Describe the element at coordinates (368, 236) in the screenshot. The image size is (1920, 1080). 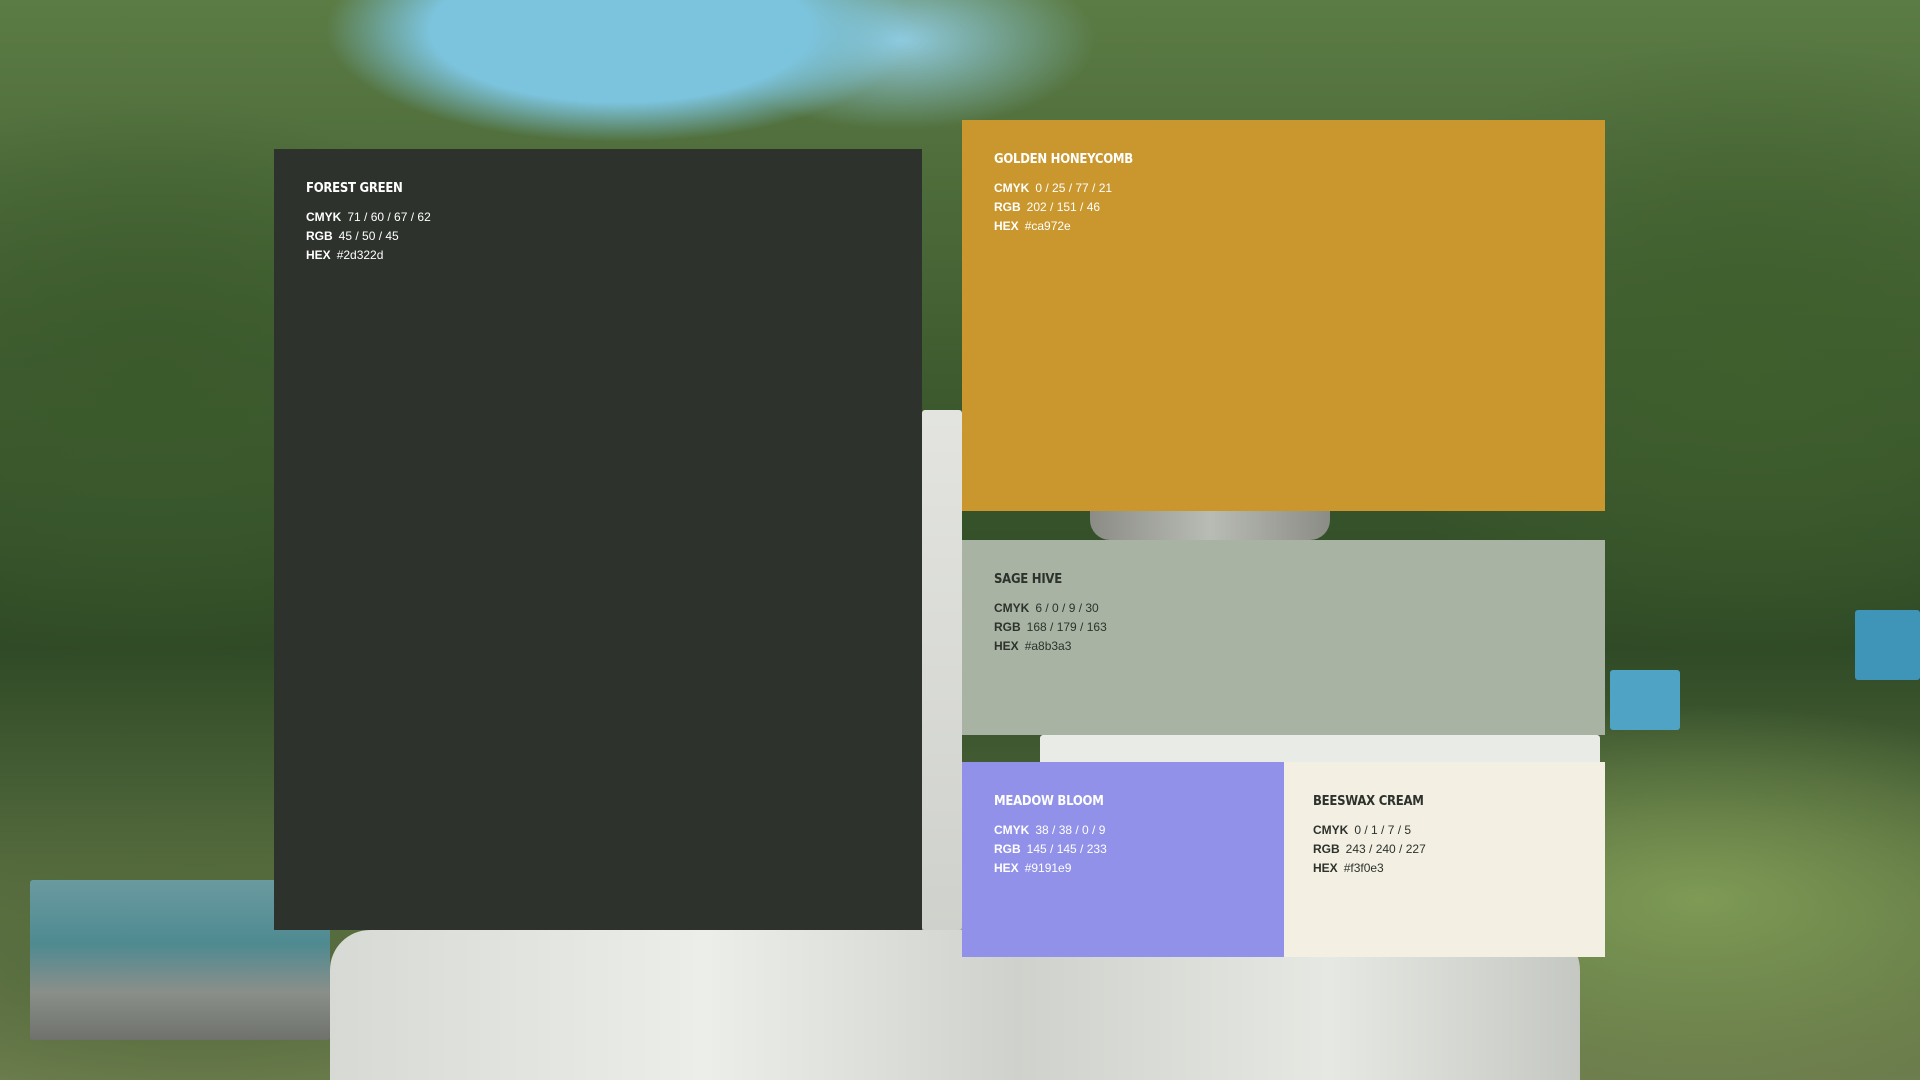
I see `rgb-value: 45 / 50 / 45` at that location.